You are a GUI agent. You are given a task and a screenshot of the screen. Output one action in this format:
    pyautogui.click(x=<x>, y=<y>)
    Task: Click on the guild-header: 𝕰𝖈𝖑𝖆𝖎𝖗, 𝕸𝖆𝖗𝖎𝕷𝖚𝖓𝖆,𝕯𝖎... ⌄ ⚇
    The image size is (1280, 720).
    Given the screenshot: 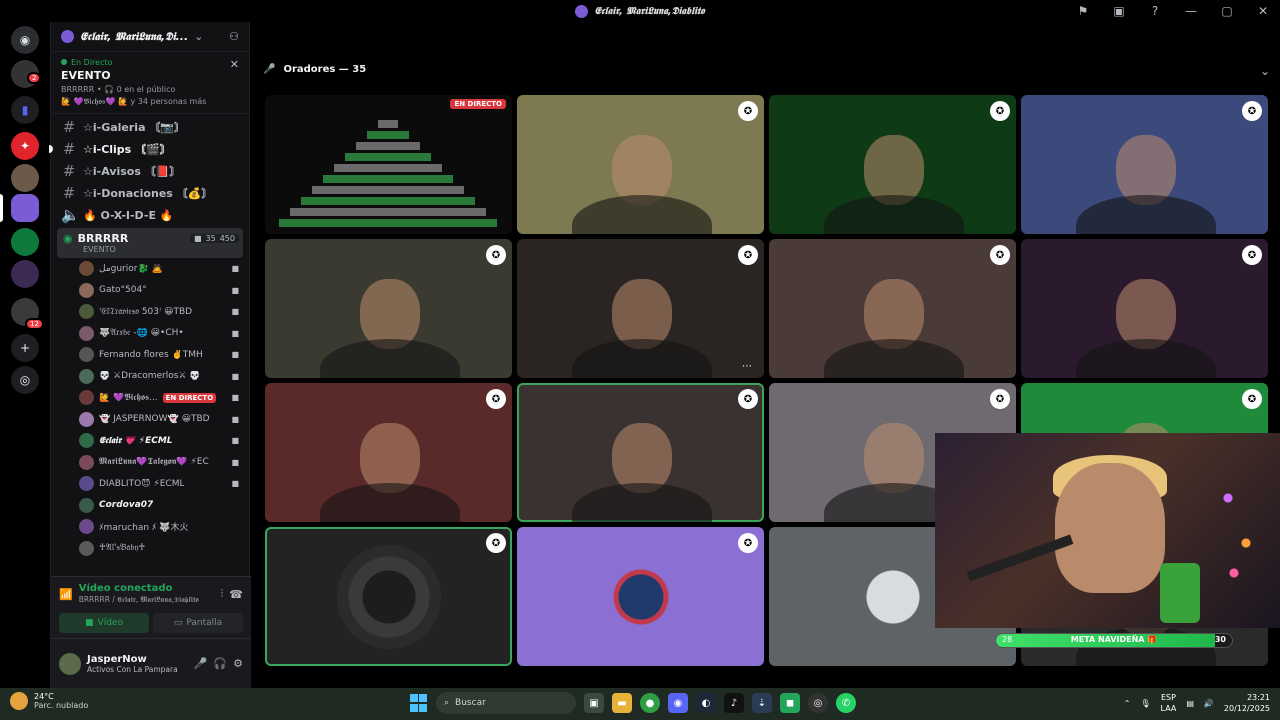 What is the action you would take?
    pyautogui.click(x=150, y=37)
    